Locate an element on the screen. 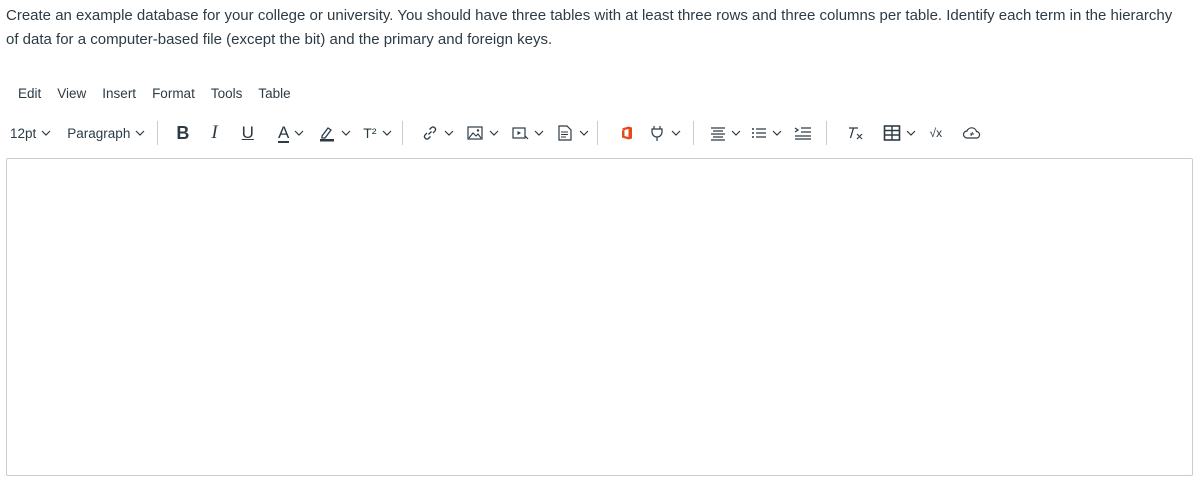 This screenshot has height=484, width=1198. office-icon is located at coordinates (626, 133).